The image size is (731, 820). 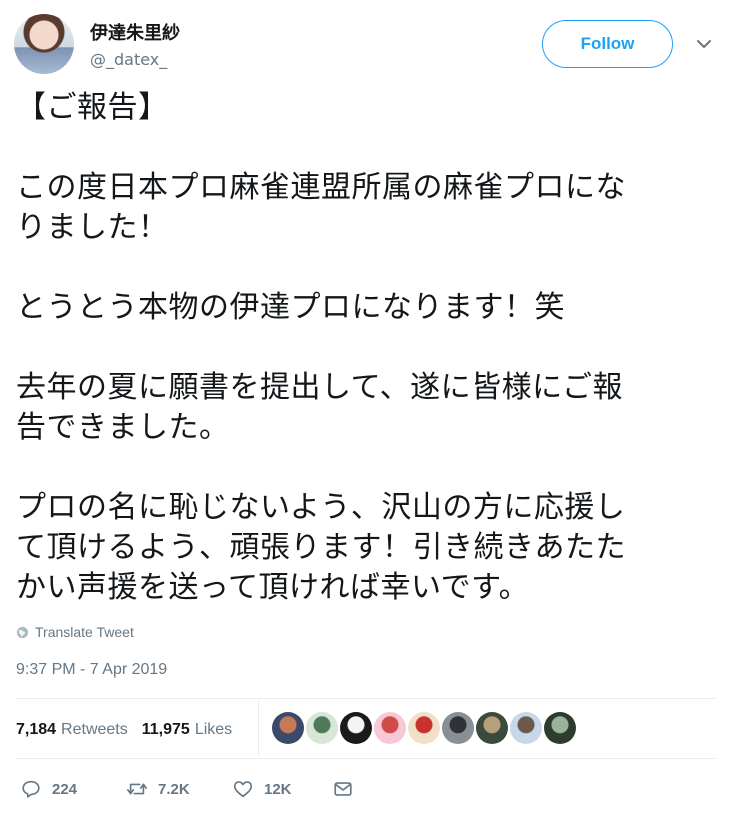 I want to click on likes-label: Likes, so click(x=213, y=729).